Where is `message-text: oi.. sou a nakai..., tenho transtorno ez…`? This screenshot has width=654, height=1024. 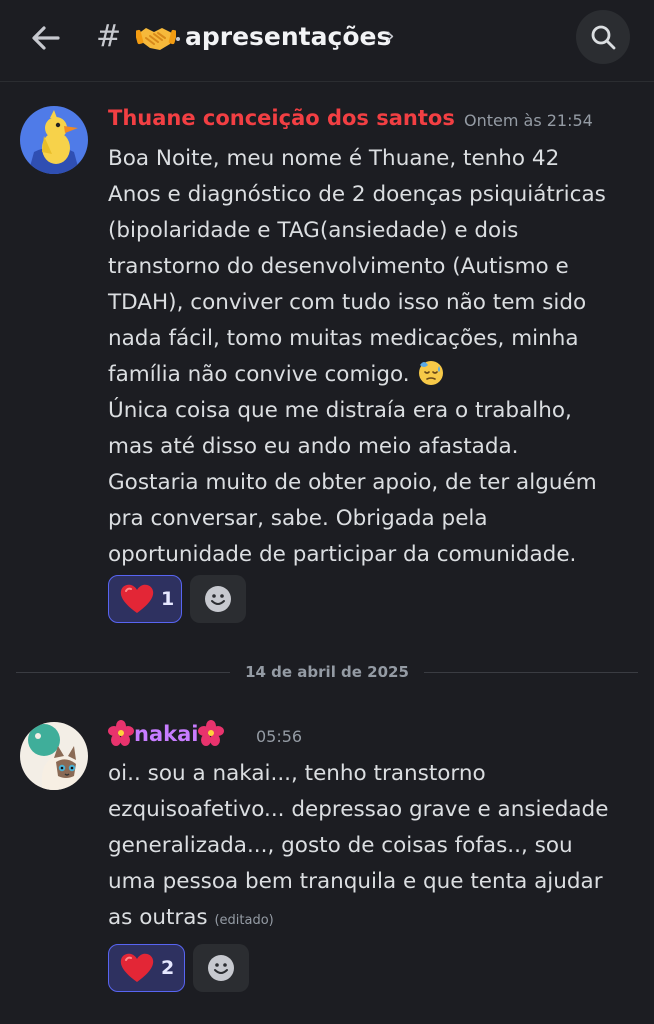 message-text: oi.. sou a nakai..., tenho transtorno ez… is located at coordinates (358, 845).